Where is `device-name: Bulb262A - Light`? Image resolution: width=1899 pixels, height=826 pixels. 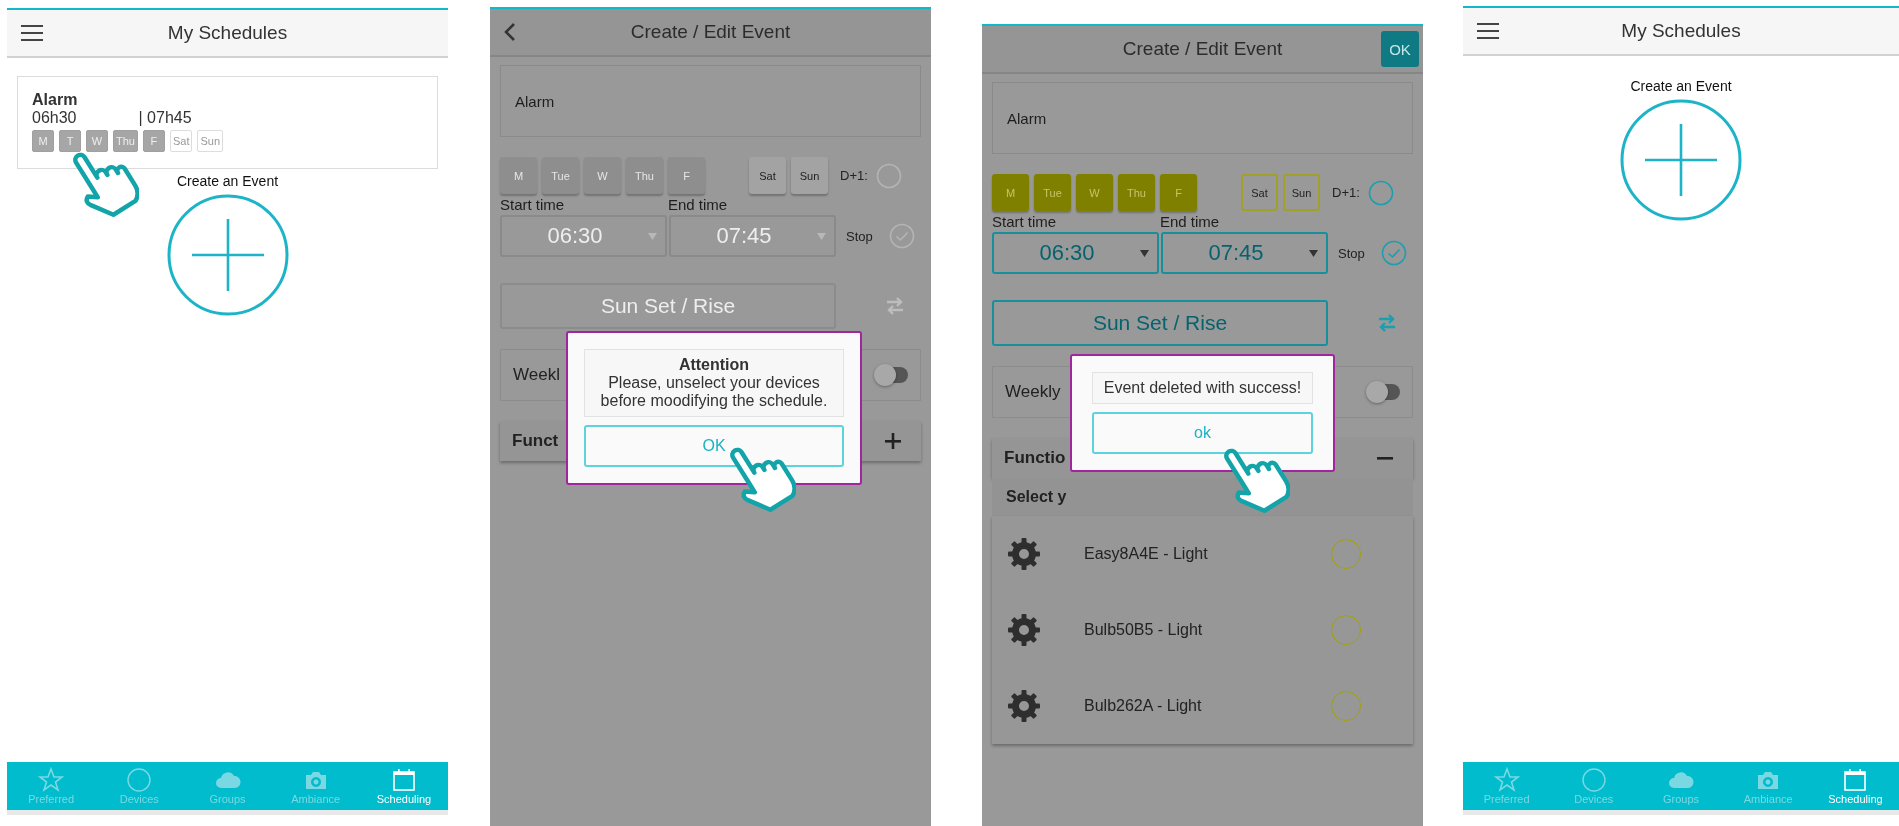 device-name: Bulb262A - Light is located at coordinates (1143, 706).